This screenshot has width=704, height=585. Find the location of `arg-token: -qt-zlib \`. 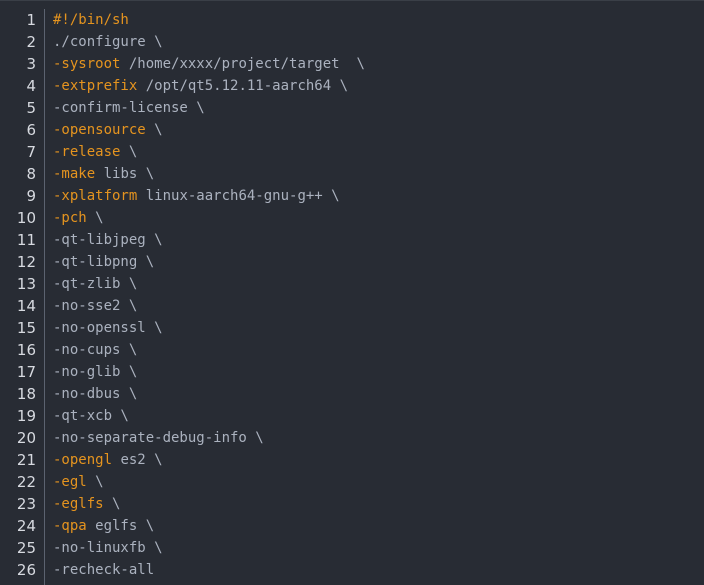

arg-token: -qt-zlib \ is located at coordinates (95, 284).